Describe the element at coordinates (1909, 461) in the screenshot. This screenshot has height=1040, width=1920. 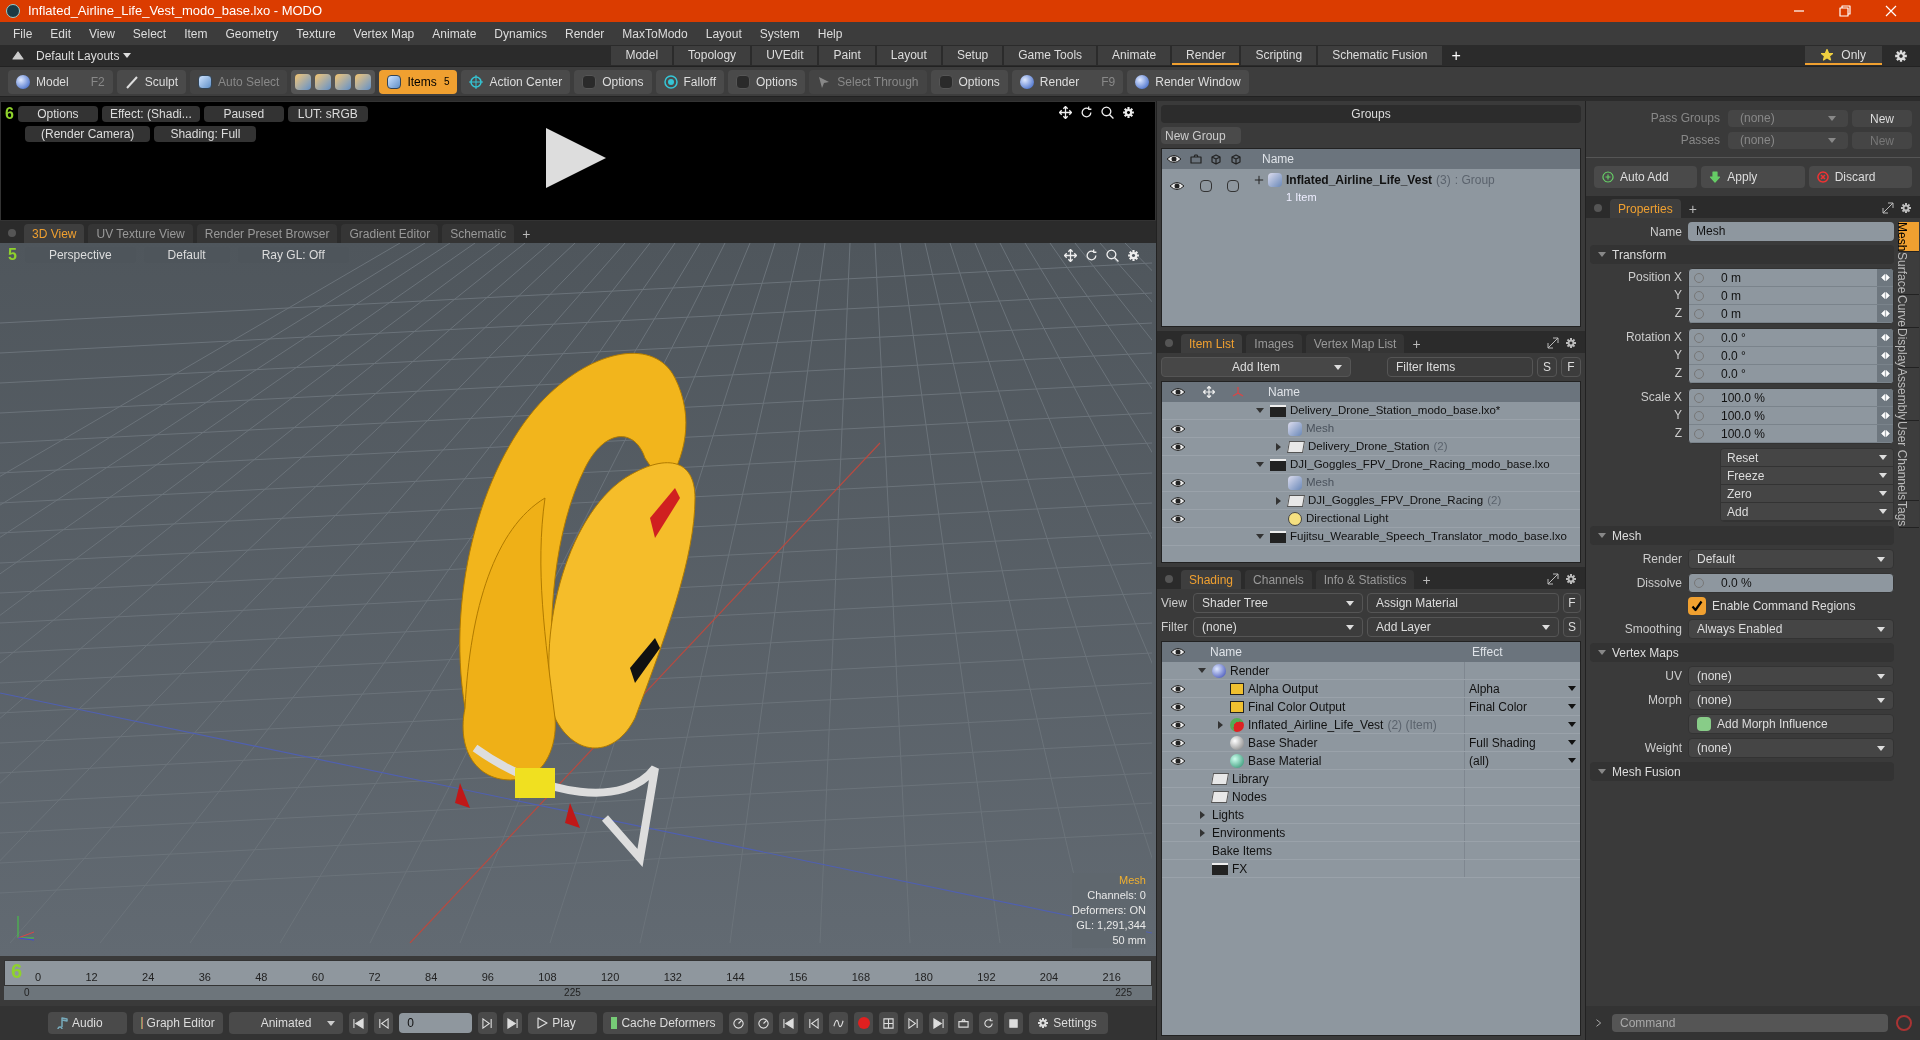
I see `side-tab: User Channels` at that location.